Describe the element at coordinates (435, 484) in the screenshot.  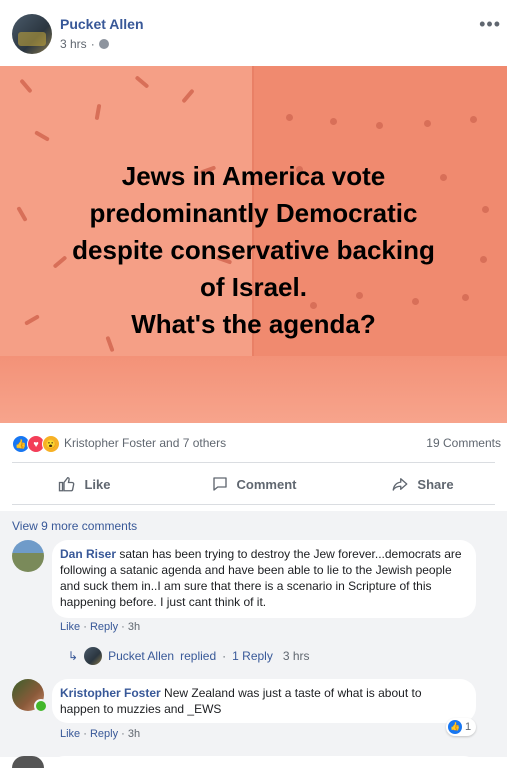
I see `share-button-label: Share` at that location.